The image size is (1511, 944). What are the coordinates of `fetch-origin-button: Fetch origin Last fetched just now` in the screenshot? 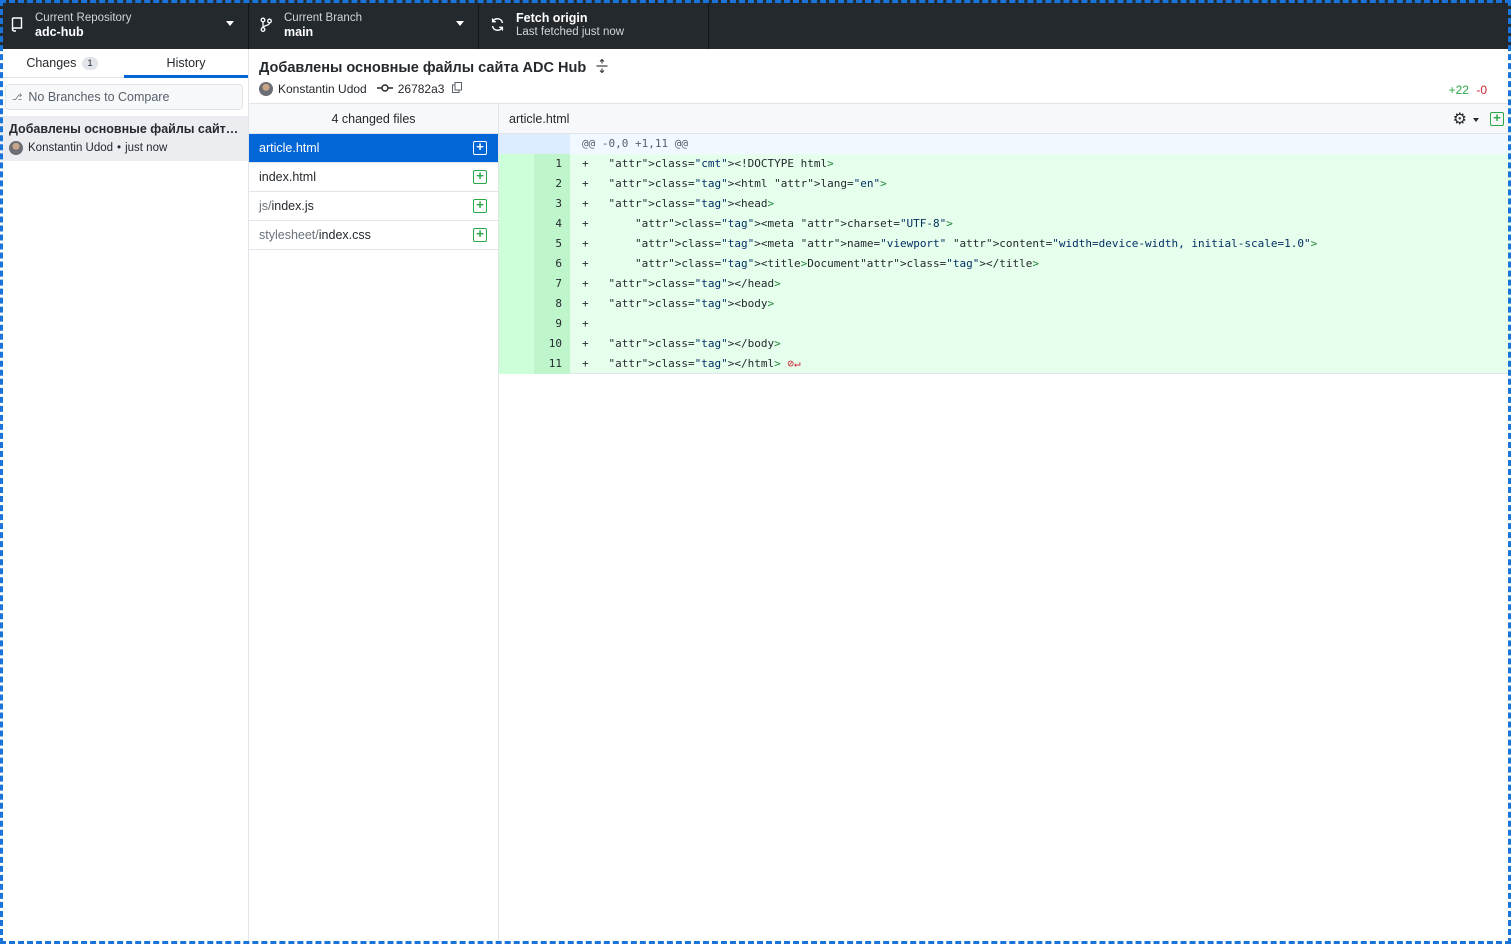 It's located at (594, 24).